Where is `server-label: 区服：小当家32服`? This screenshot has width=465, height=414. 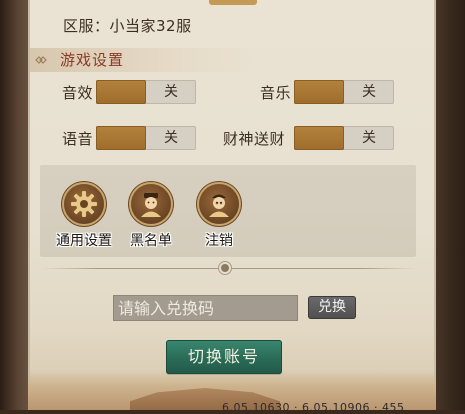
server-label: 区服：小当家32服 is located at coordinates (127, 26).